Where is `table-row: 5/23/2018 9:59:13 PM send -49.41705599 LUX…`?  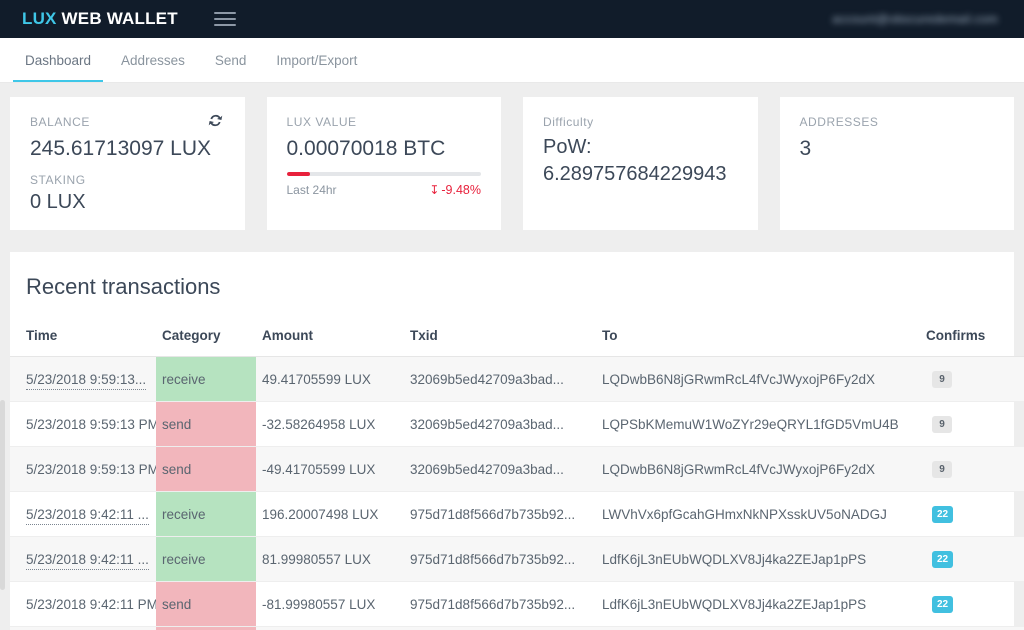
table-row: 5/23/2018 9:59:13 PM send -49.41705599 LUX… is located at coordinates (517, 469).